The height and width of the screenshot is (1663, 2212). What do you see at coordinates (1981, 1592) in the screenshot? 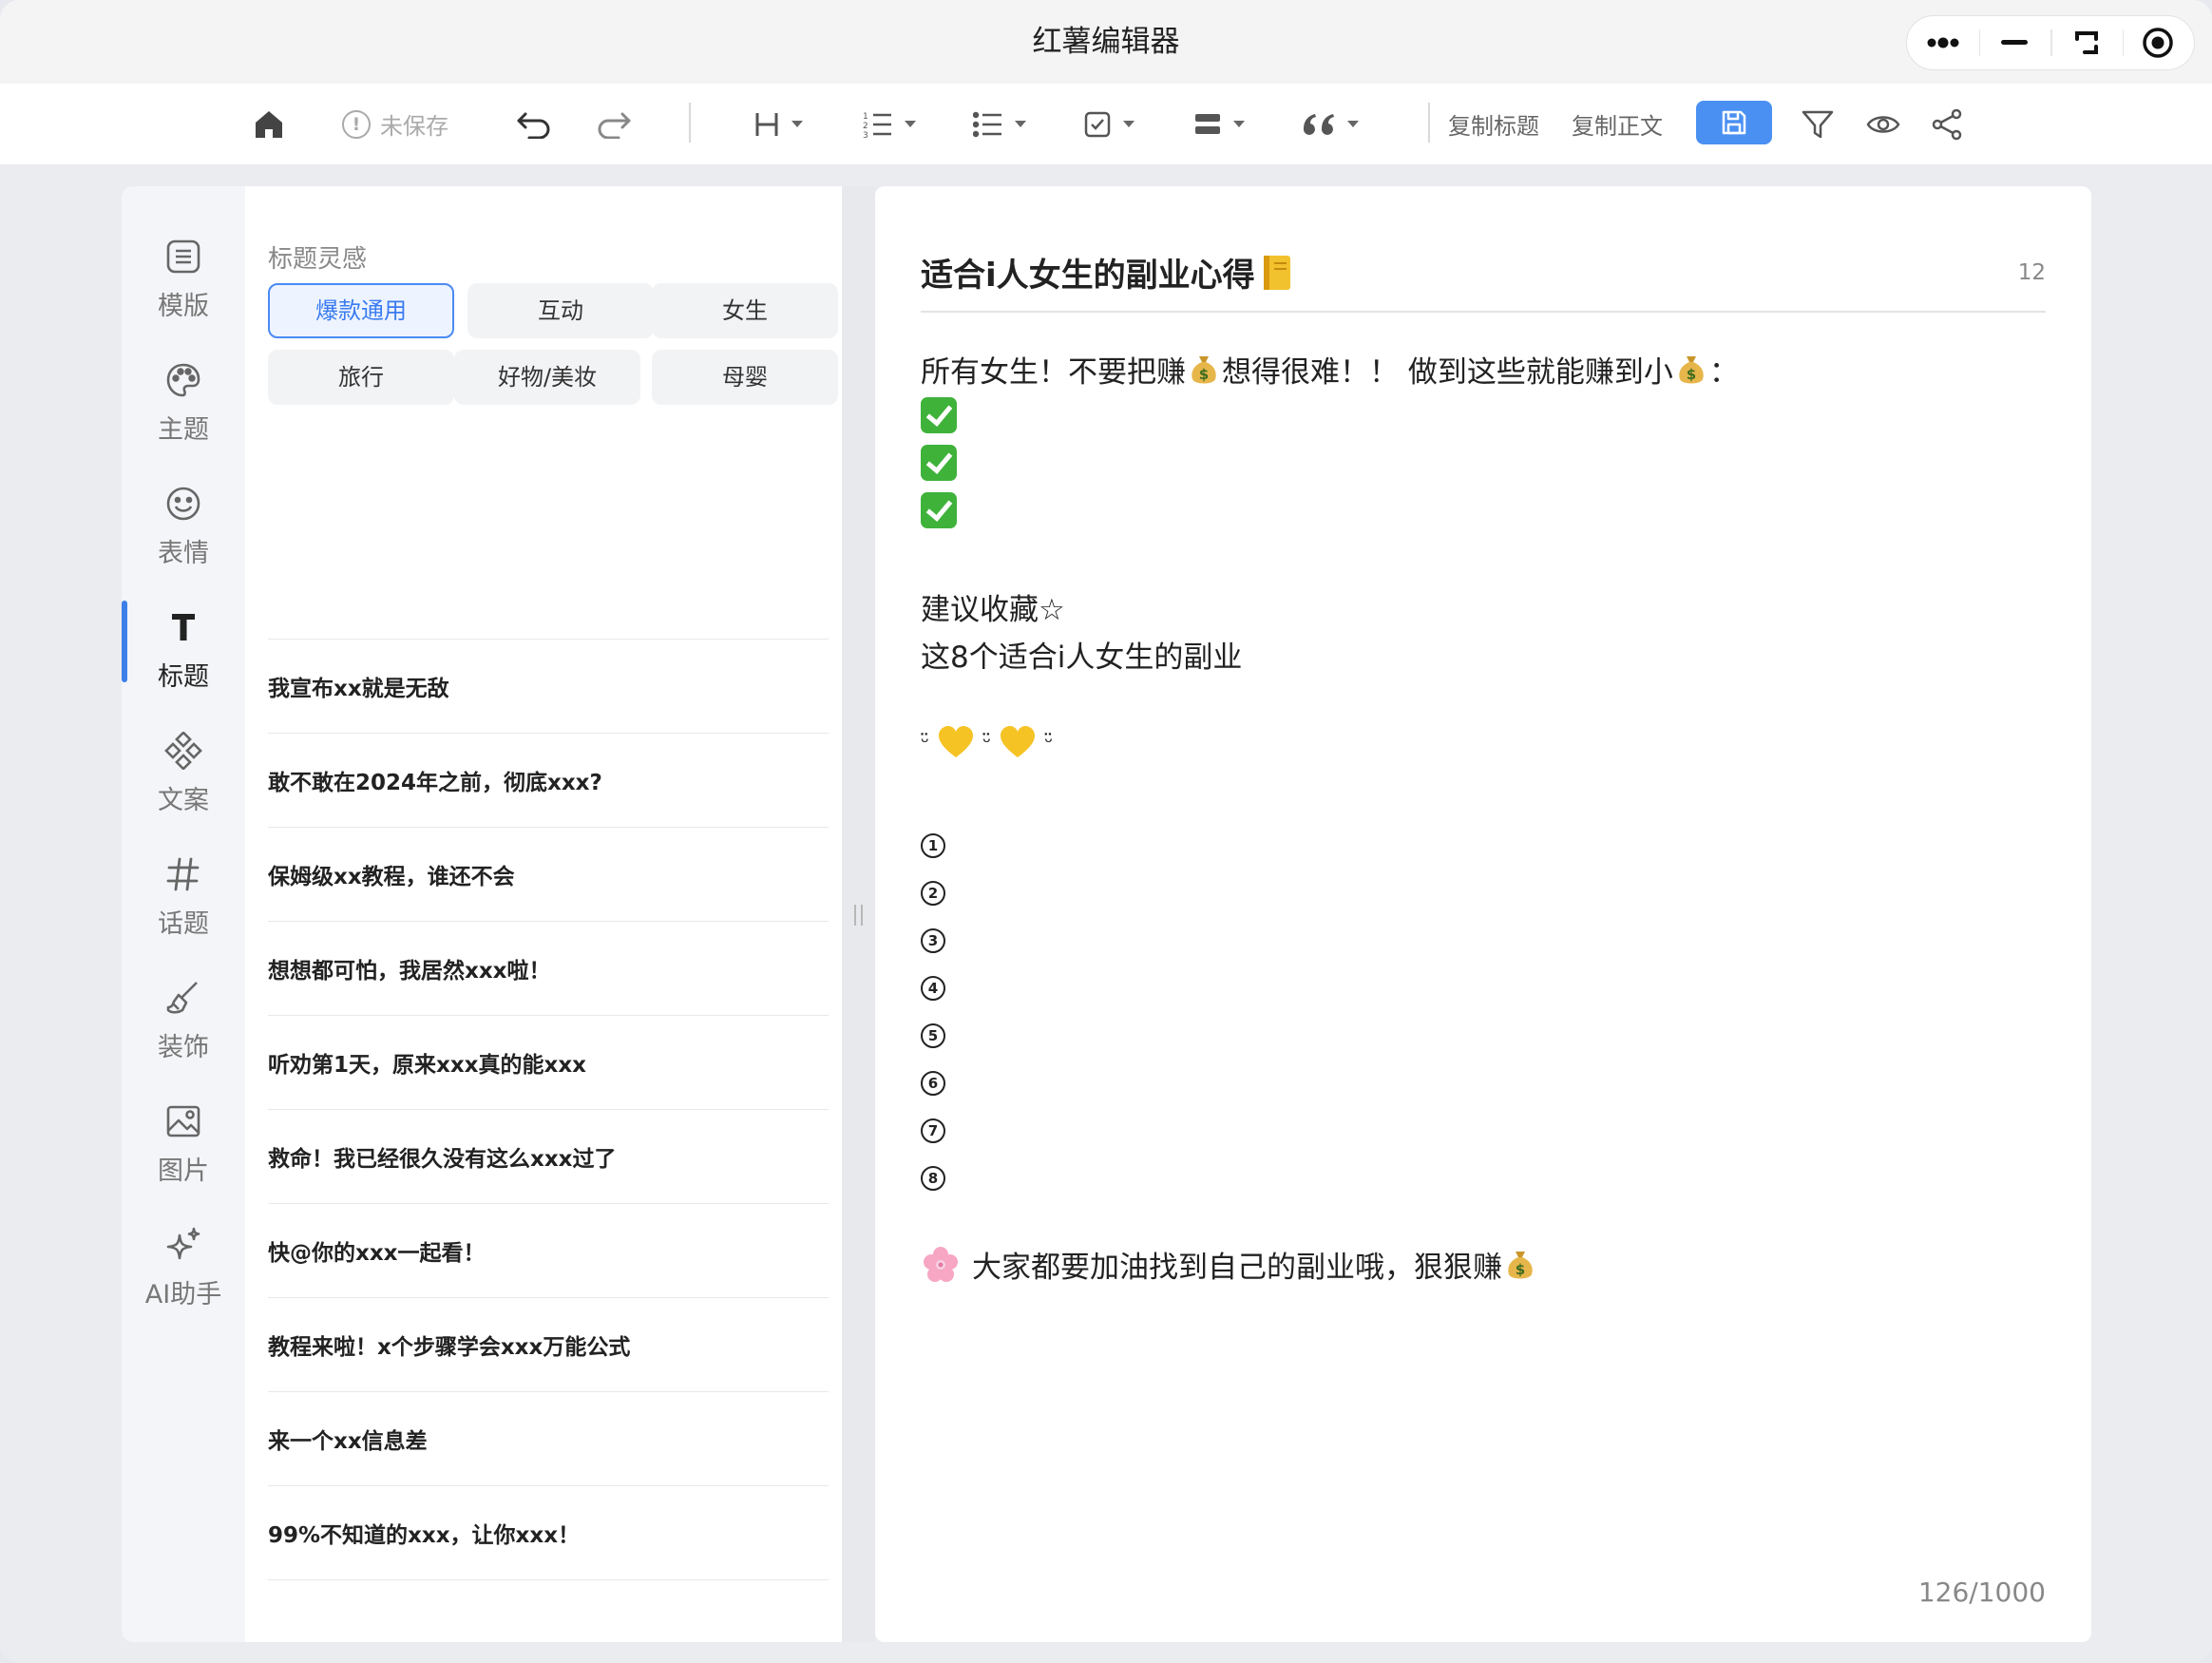
I see `body-char-count: 126/1000` at bounding box center [1981, 1592].